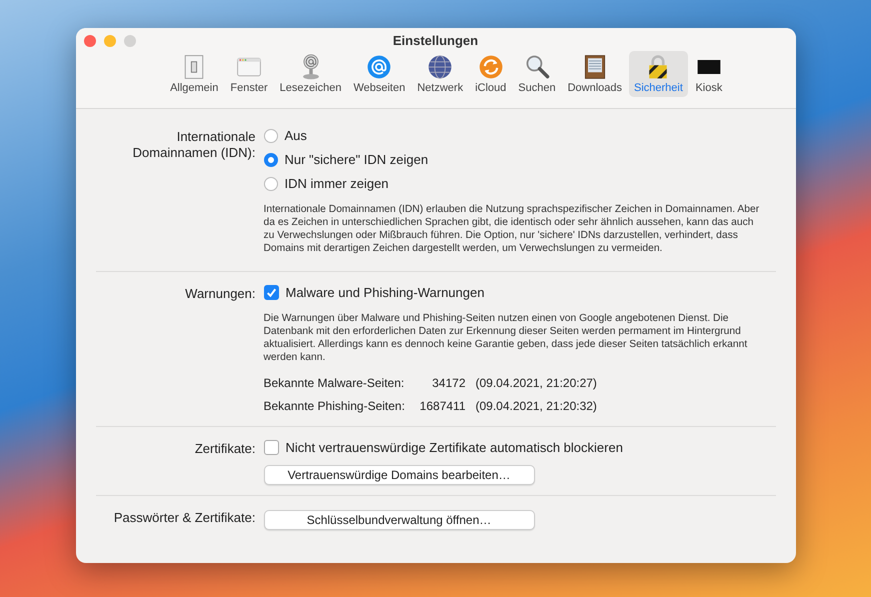  What do you see at coordinates (442, 406) in the screenshot?
I see `stat-count: 1687411` at bounding box center [442, 406].